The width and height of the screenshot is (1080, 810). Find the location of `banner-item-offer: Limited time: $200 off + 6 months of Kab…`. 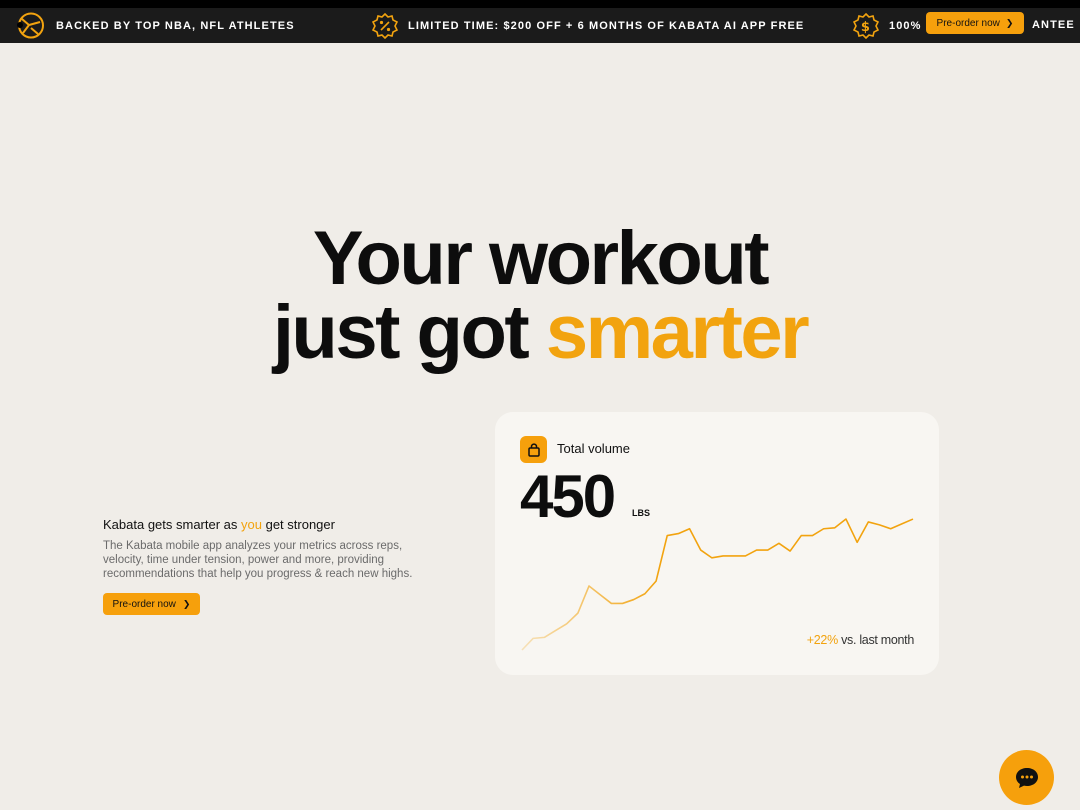

banner-item-offer: Limited time: $200 off + 6 months of Kab… is located at coordinates (588, 25).